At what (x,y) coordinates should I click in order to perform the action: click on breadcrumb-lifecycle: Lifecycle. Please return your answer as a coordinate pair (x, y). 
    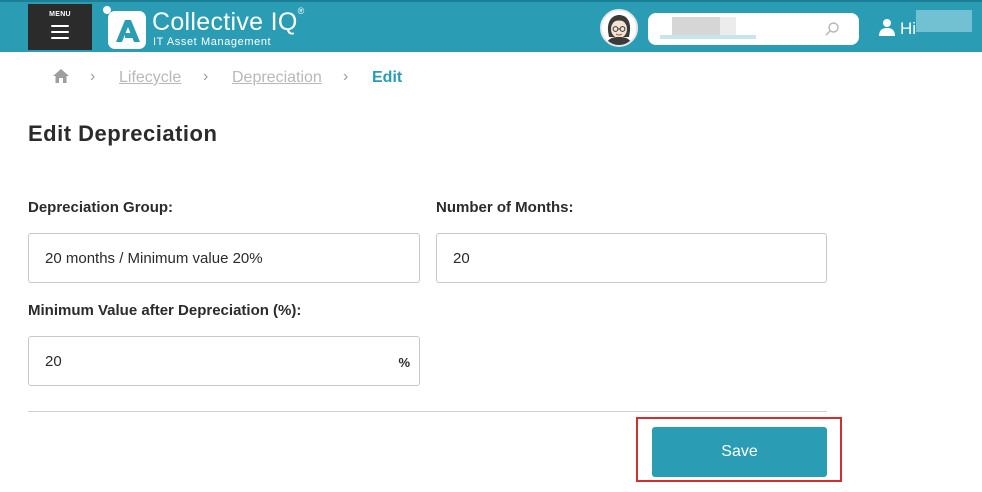
    Looking at the image, I should click on (150, 78).